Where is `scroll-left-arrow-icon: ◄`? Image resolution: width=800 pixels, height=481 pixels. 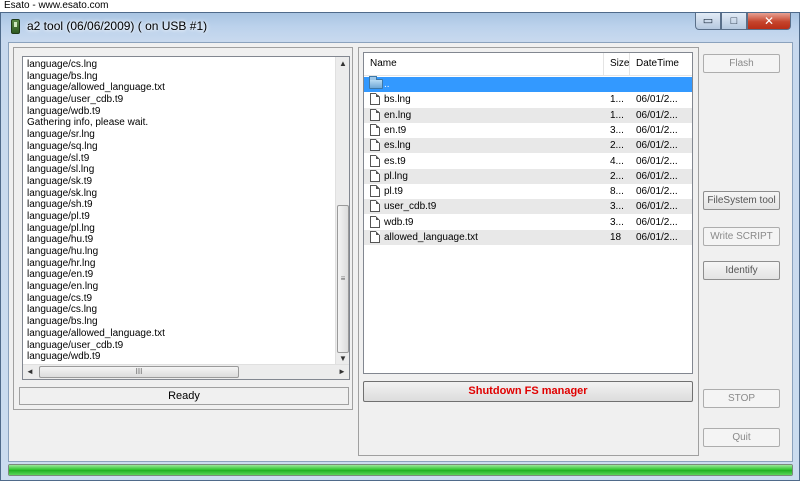
scroll-left-arrow-icon: ◄ is located at coordinates (30, 372).